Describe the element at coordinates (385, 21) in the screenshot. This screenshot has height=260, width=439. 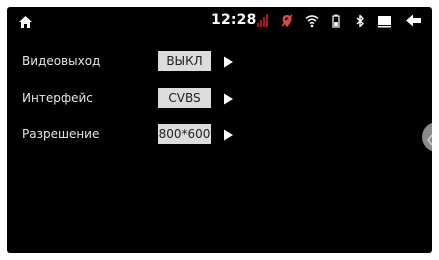
I see `screen-icon` at that location.